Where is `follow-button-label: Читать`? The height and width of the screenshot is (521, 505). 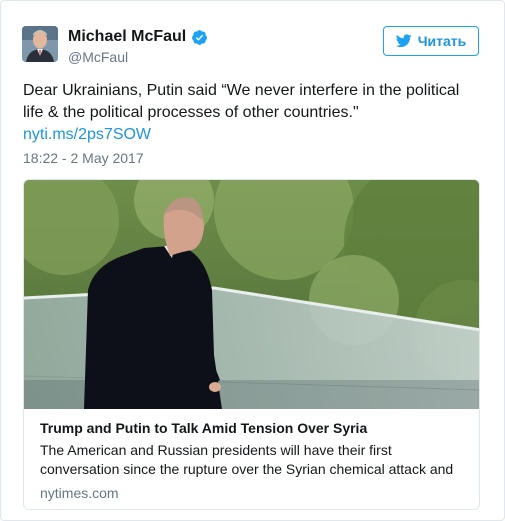 follow-button-label: Читать is located at coordinates (442, 41).